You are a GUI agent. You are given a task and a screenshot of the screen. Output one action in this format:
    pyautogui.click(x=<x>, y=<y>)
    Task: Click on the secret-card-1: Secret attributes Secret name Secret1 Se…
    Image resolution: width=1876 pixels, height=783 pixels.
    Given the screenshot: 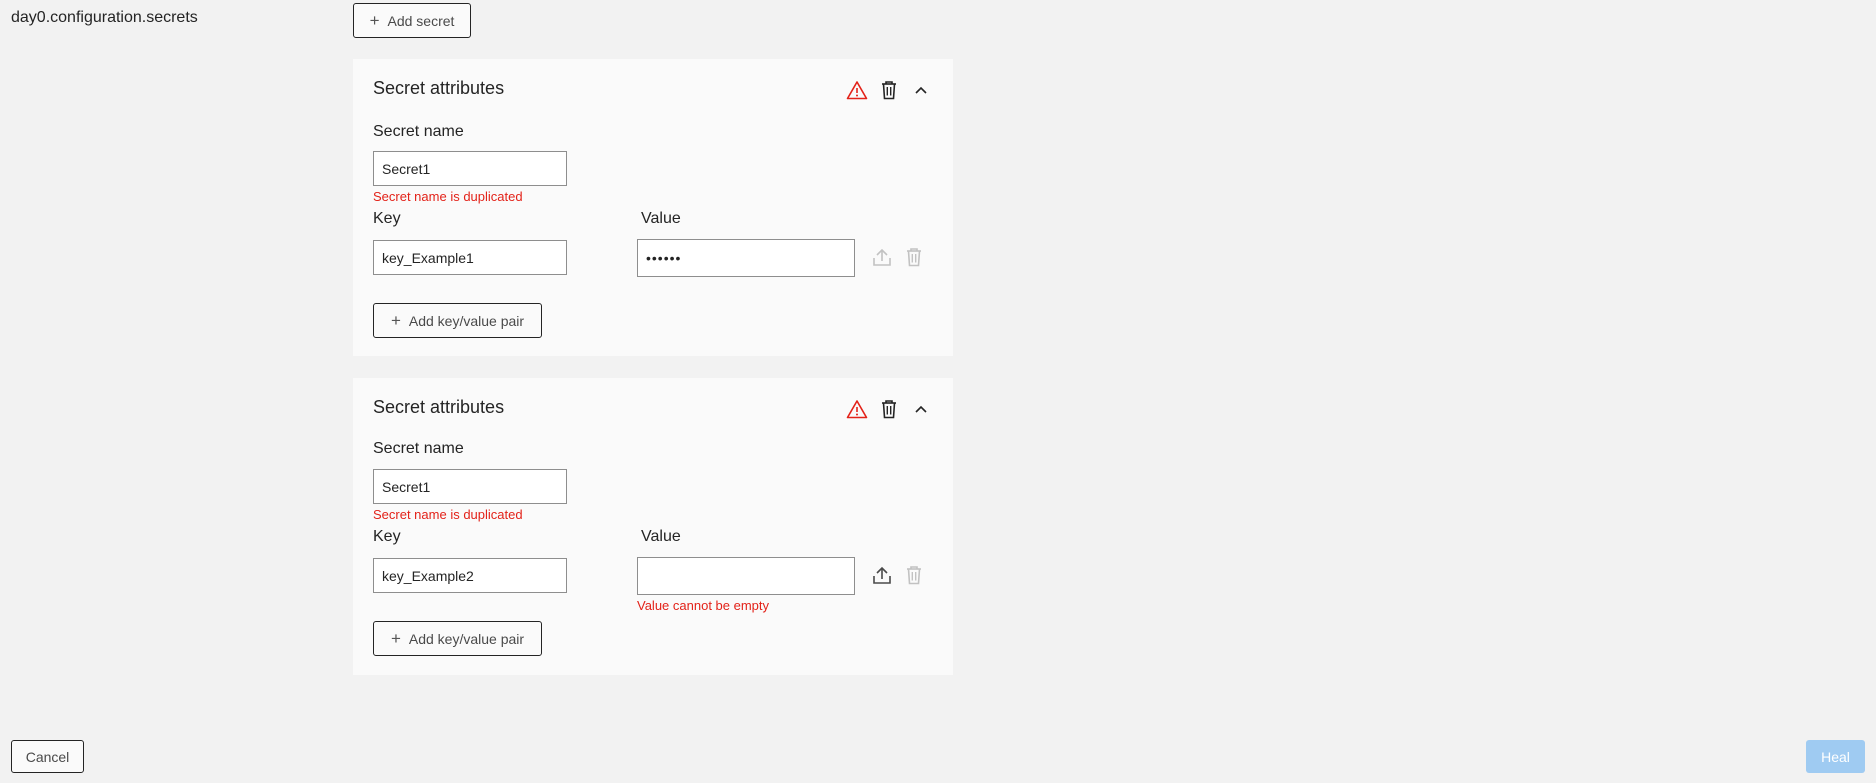 What is the action you would take?
    pyautogui.click(x=653, y=207)
    